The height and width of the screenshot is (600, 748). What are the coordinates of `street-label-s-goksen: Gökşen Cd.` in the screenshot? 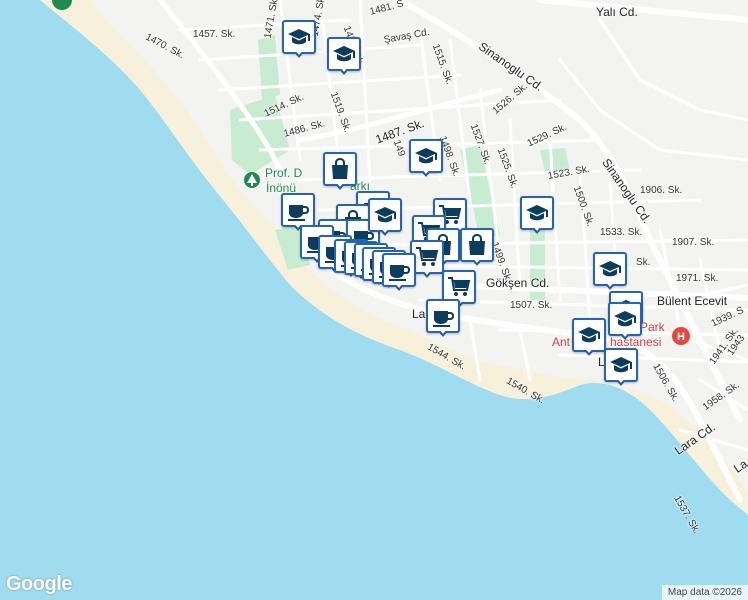 It's located at (518, 283).